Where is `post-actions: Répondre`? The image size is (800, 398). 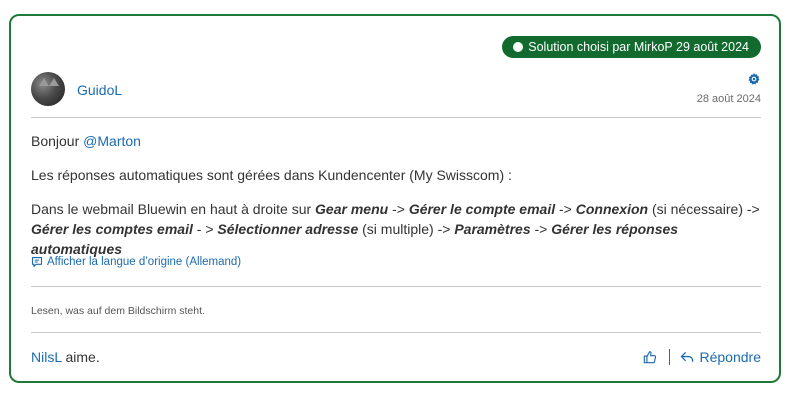
post-actions: Répondre is located at coordinates (702, 357).